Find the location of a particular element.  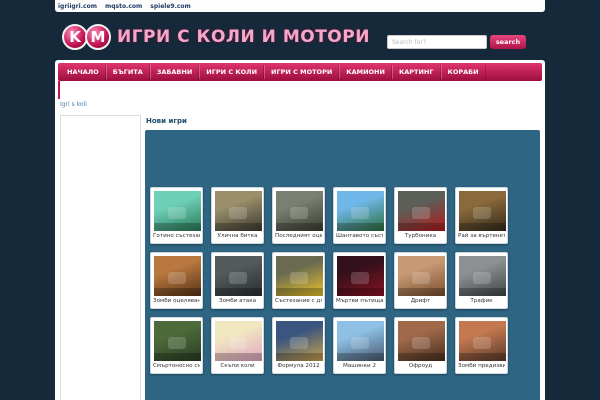

nav-item-car-games: ИГРИ С КОЛИ is located at coordinates (232, 72).